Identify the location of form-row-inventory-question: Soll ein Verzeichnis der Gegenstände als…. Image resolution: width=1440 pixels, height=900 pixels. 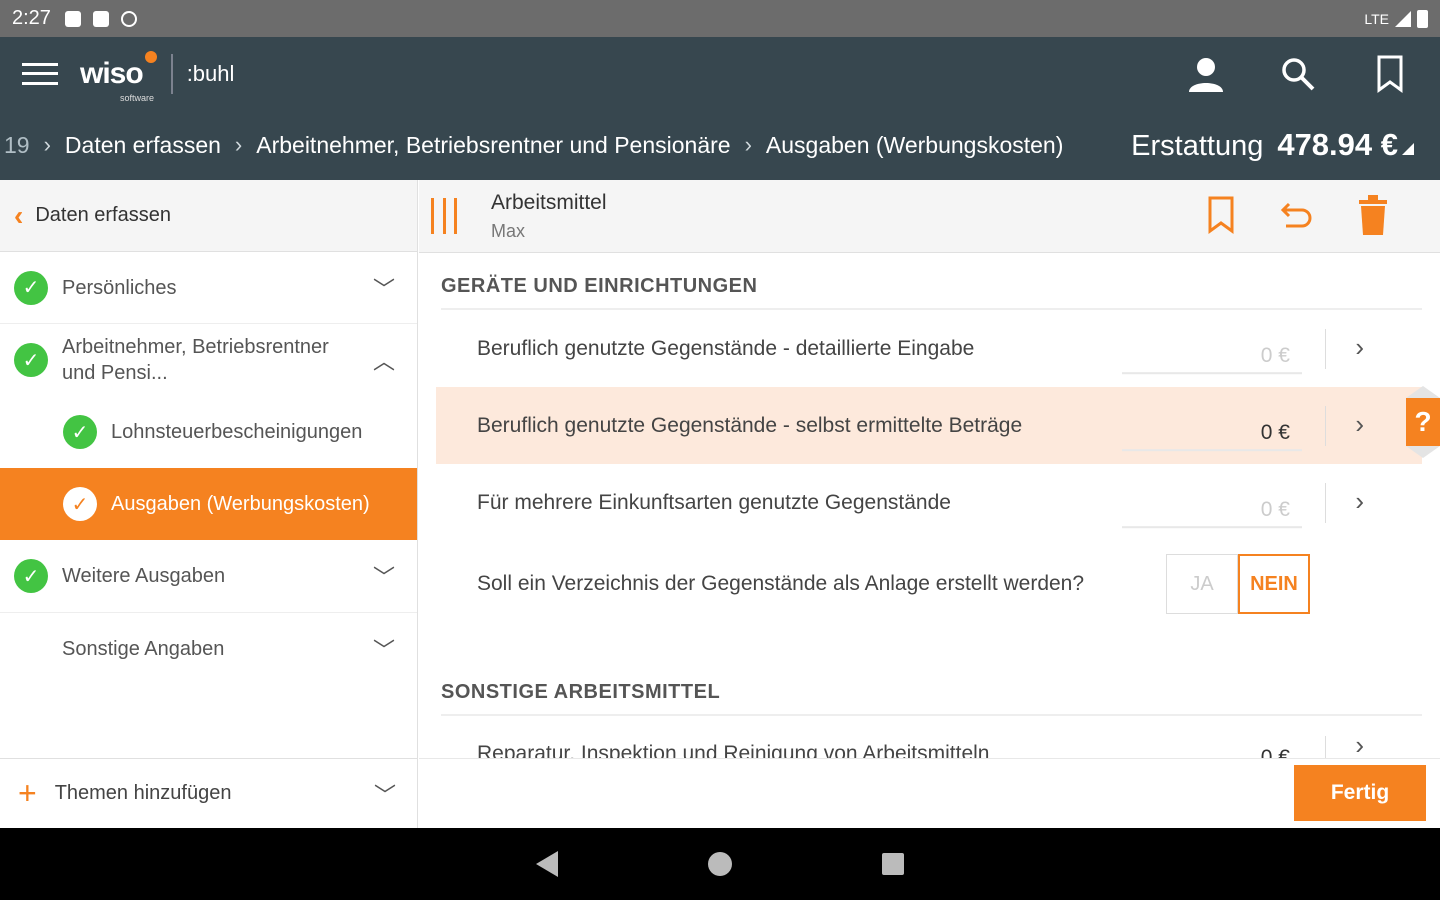
(929, 584).